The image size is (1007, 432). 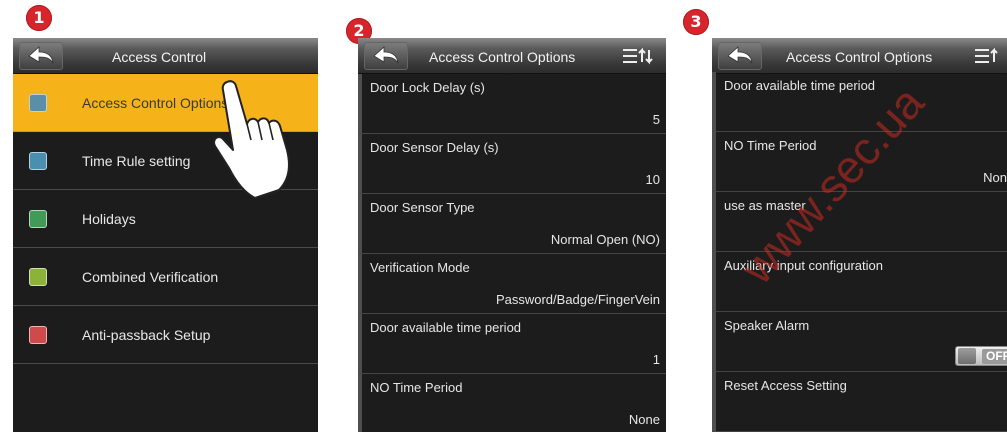 What do you see at coordinates (38, 219) in the screenshot?
I see `calendar-icon` at bounding box center [38, 219].